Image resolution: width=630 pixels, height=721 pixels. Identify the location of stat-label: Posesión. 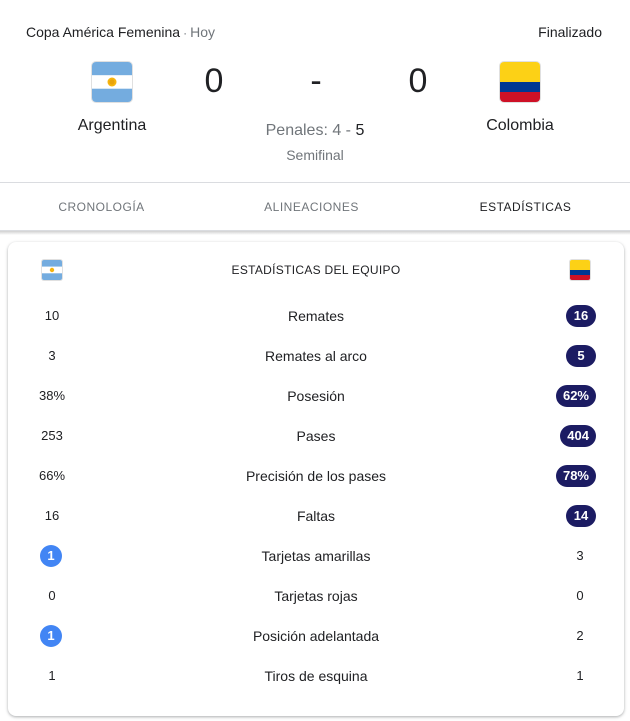
(316, 396).